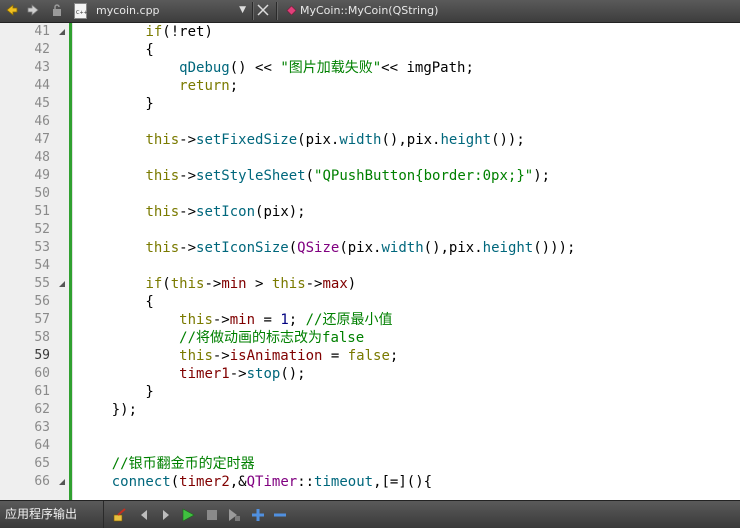 The height and width of the screenshot is (528, 740). What do you see at coordinates (158, 86) in the screenshot?
I see `code-line: return;` at bounding box center [158, 86].